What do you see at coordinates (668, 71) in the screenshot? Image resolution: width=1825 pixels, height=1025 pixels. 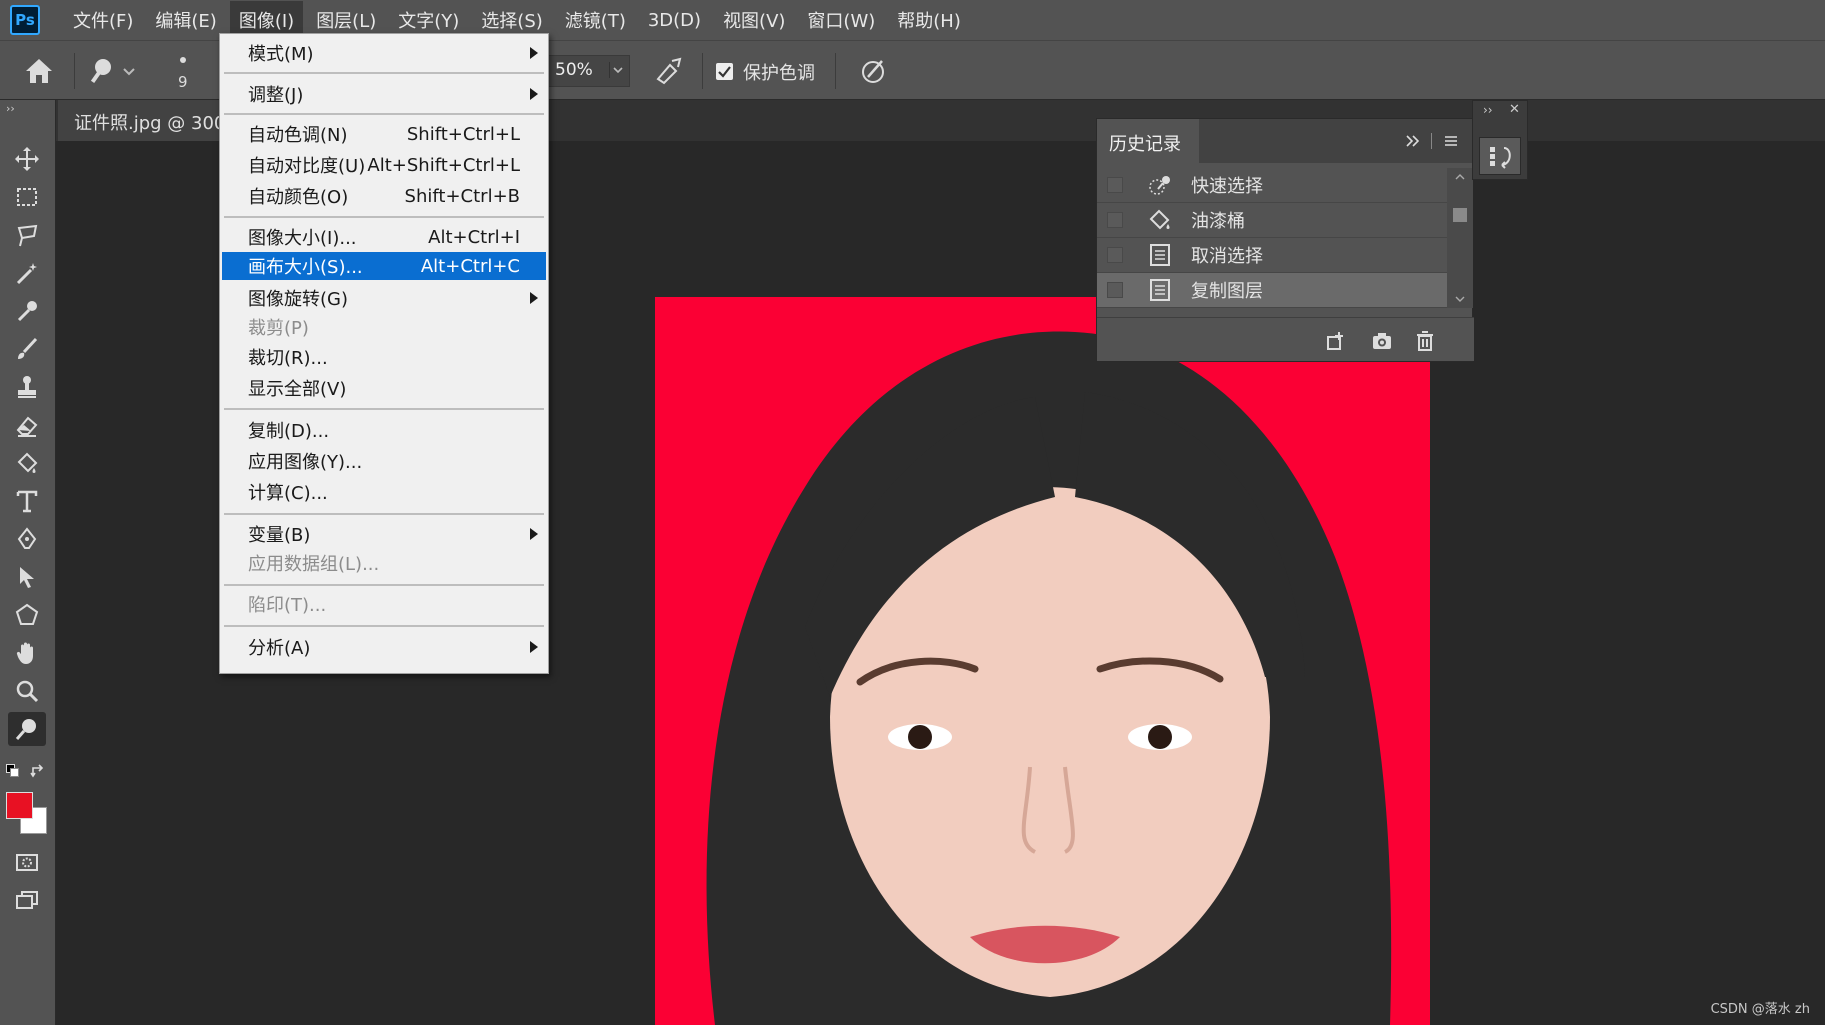 I see `airbrush-icon` at bounding box center [668, 71].